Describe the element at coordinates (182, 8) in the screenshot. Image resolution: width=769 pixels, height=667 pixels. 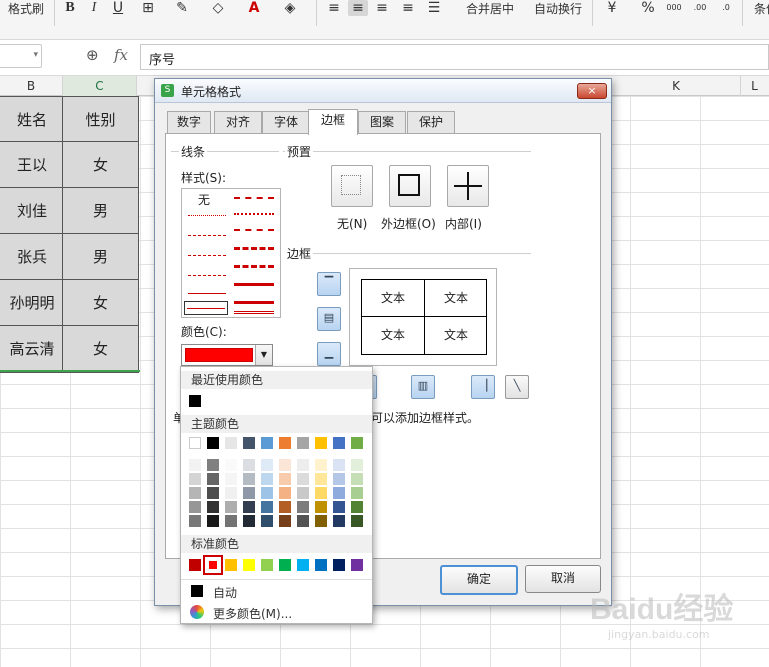
I see `fill-color-icon: ✎` at that location.